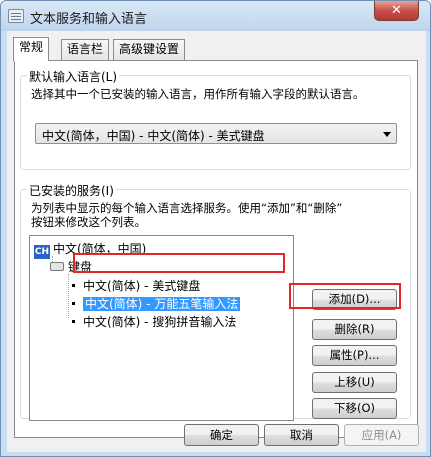 This screenshot has width=431, height=457. Describe the element at coordinates (354, 382) in the screenshot. I see `move-up-button: 上移(U)` at that location.